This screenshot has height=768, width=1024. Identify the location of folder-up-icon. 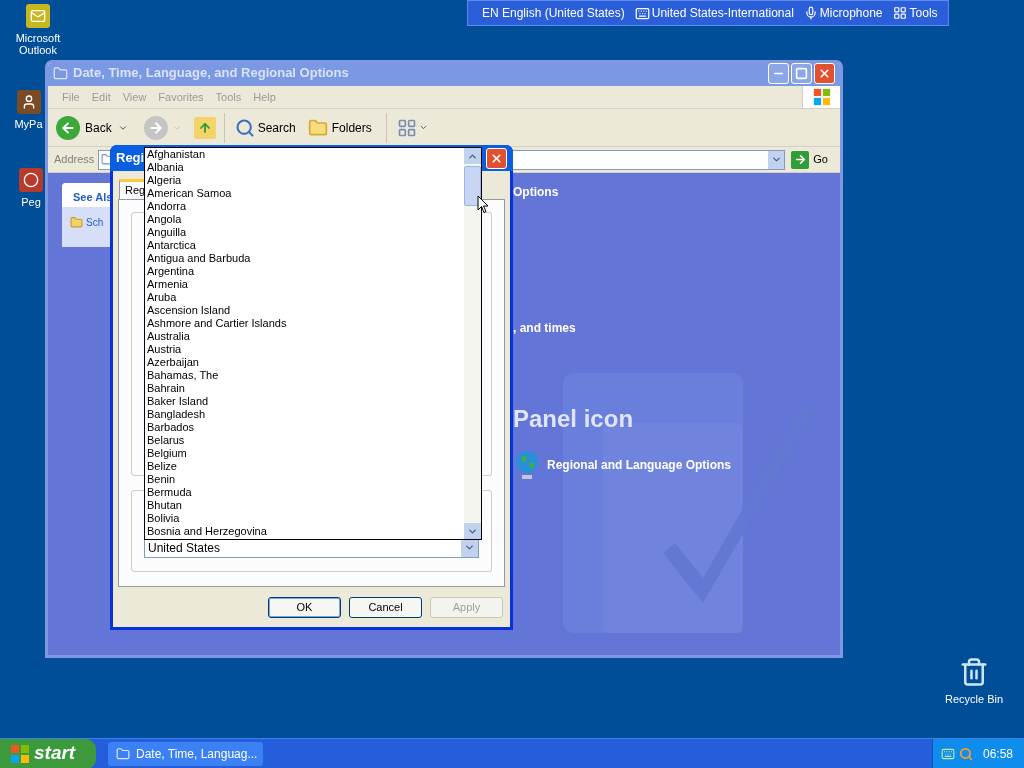
(204, 127).